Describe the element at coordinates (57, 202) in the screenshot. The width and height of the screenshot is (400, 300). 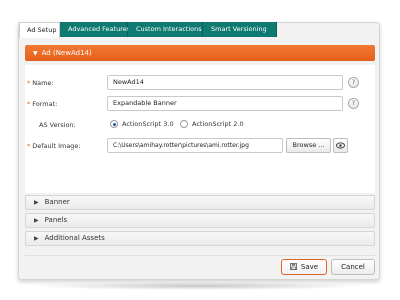
I see `banner-panel-label: Banner` at that location.